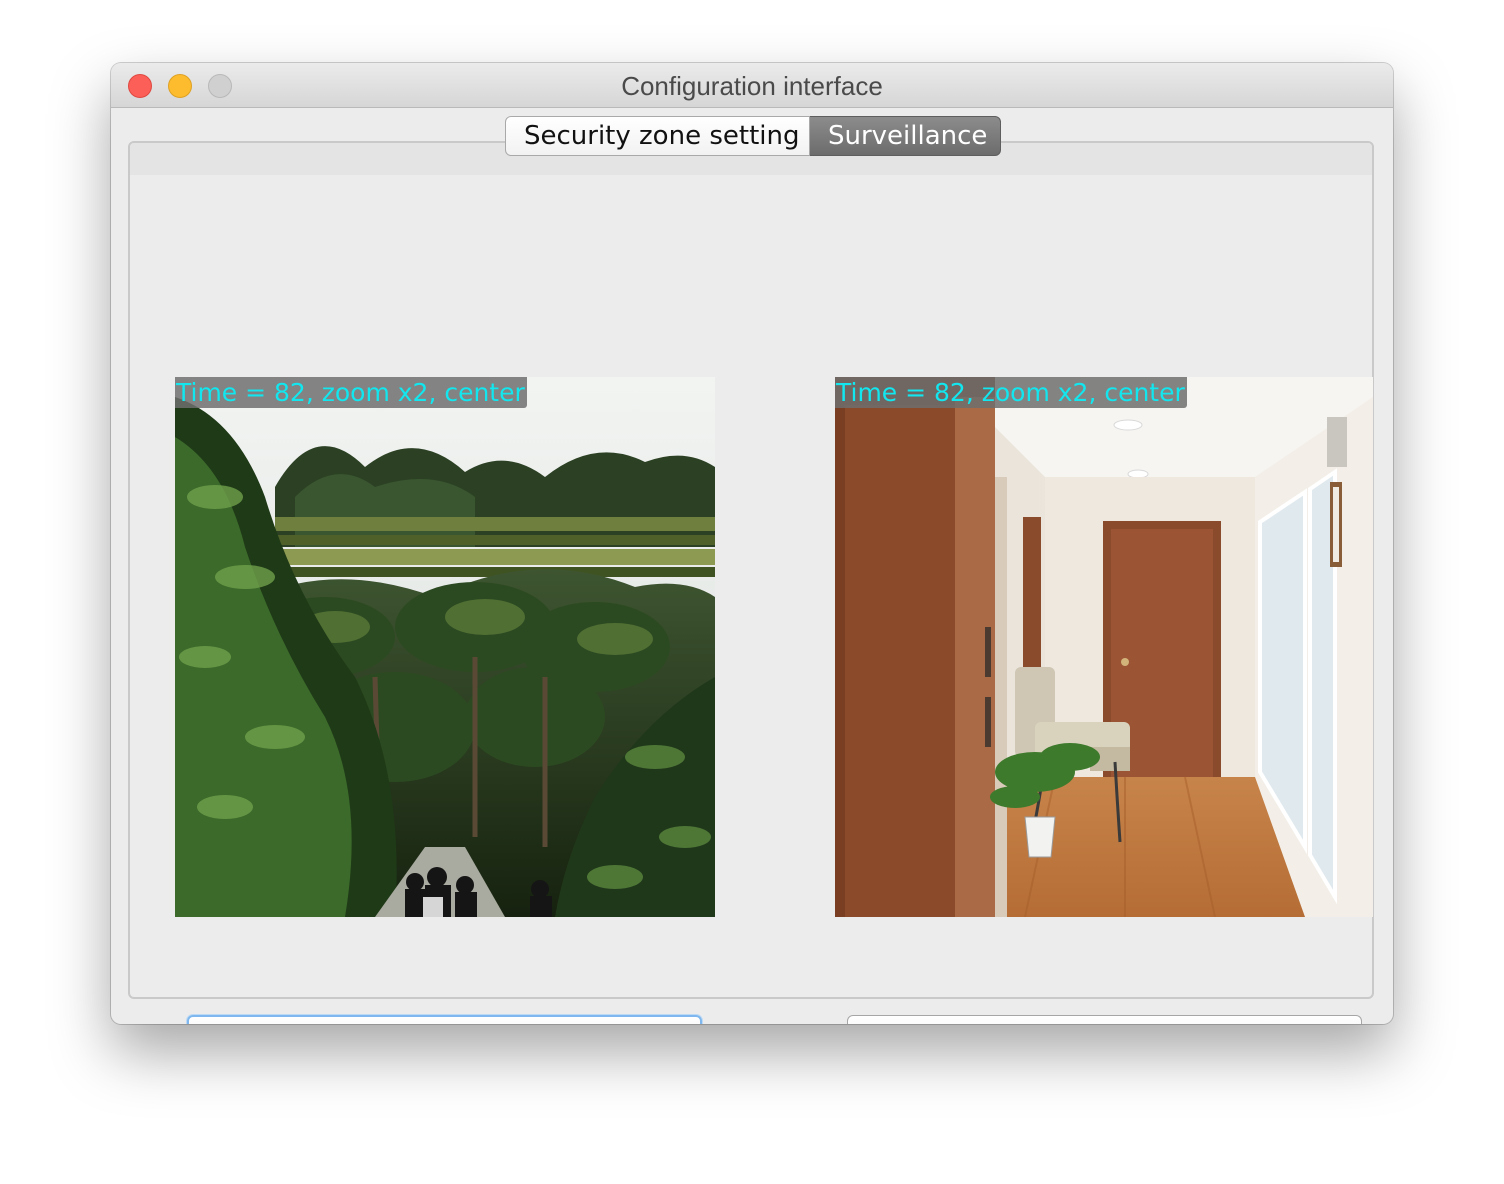 Image resolution: width=1504 pixels, height=1184 pixels. Describe the element at coordinates (1104, 1019) in the screenshot. I see `camera-2-button: Camera 2` at that location.